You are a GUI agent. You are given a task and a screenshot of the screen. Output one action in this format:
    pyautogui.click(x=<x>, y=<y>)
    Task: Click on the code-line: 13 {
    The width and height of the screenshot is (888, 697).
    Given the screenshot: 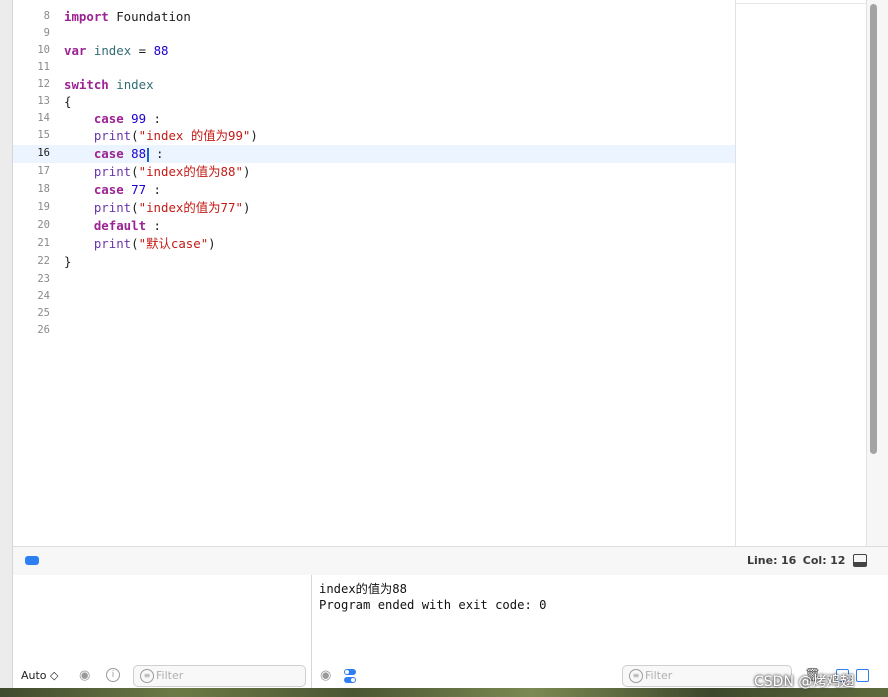 What is the action you would take?
    pyautogui.click(x=374, y=101)
    